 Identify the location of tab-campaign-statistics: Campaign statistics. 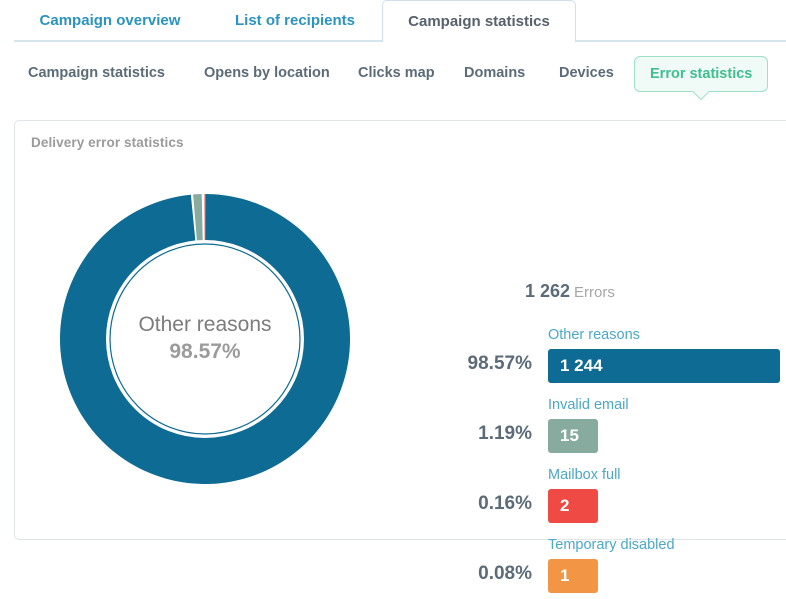
(479, 21).